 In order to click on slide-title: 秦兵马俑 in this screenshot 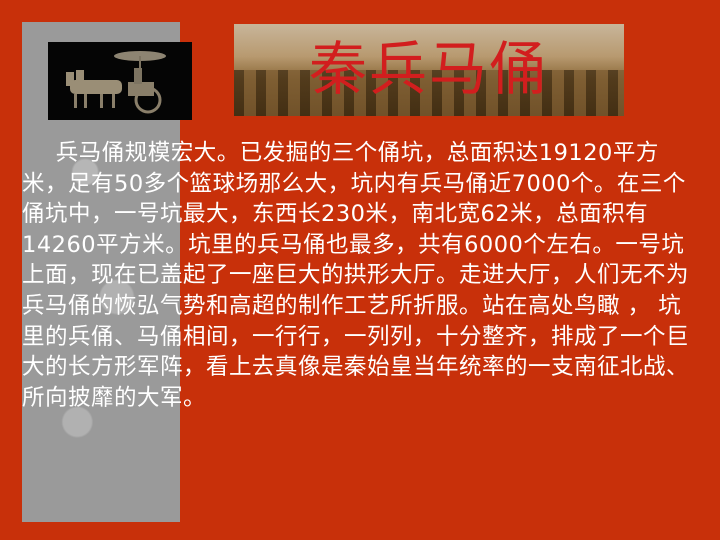, I will do `click(428, 69)`.